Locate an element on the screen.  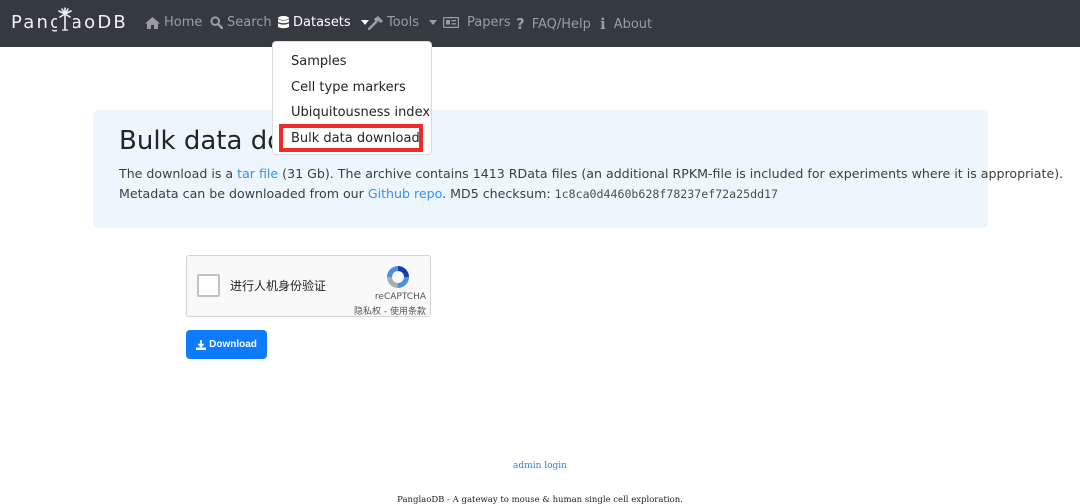
md5-checksum: 1c8ca0d4460b628f78237ef72a25dd17 is located at coordinates (666, 194).